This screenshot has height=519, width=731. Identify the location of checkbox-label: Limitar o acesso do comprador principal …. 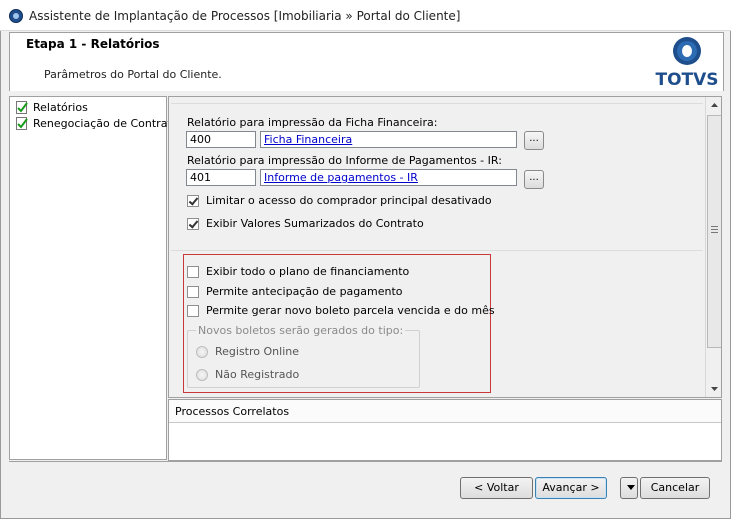
(349, 200).